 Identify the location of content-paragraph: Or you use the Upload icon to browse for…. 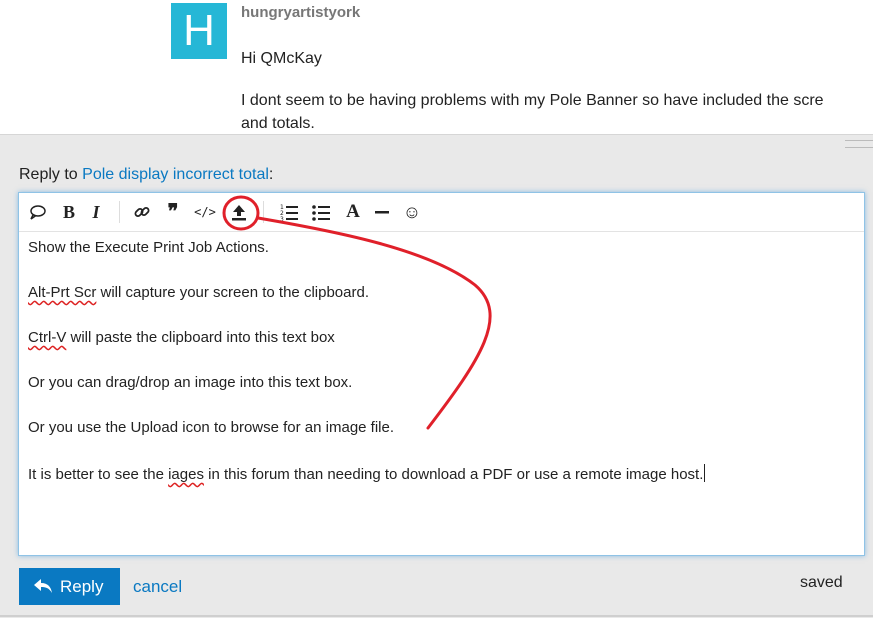
(211, 427).